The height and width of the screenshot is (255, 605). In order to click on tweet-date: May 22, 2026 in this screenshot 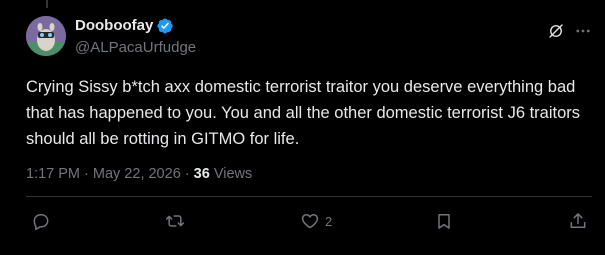, I will do `click(137, 174)`.